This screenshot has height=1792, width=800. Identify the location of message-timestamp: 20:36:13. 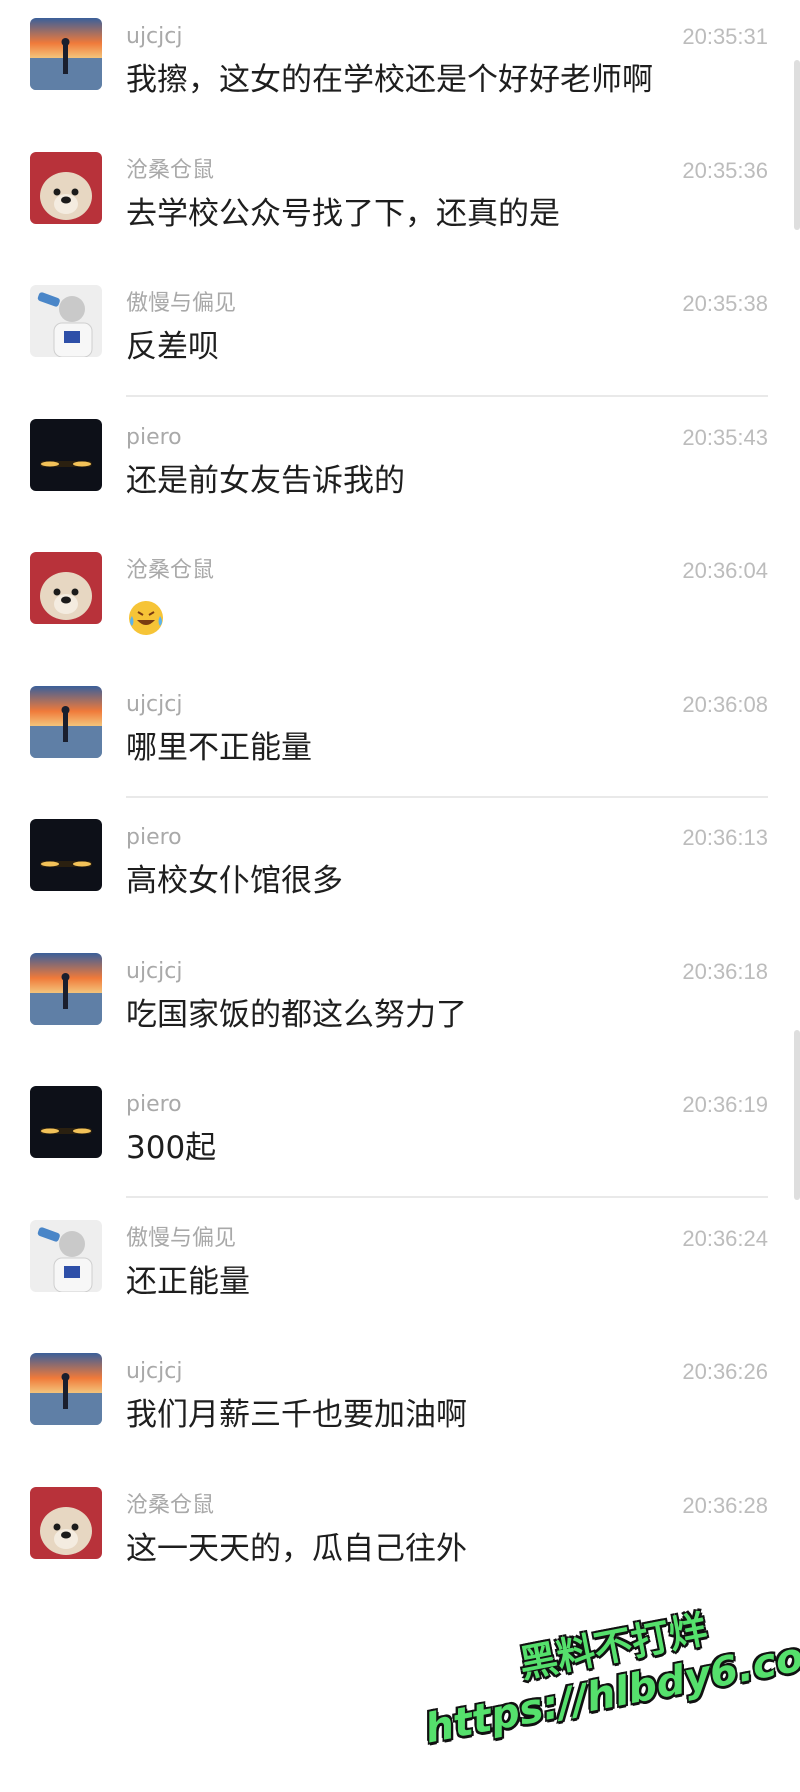
(725, 837).